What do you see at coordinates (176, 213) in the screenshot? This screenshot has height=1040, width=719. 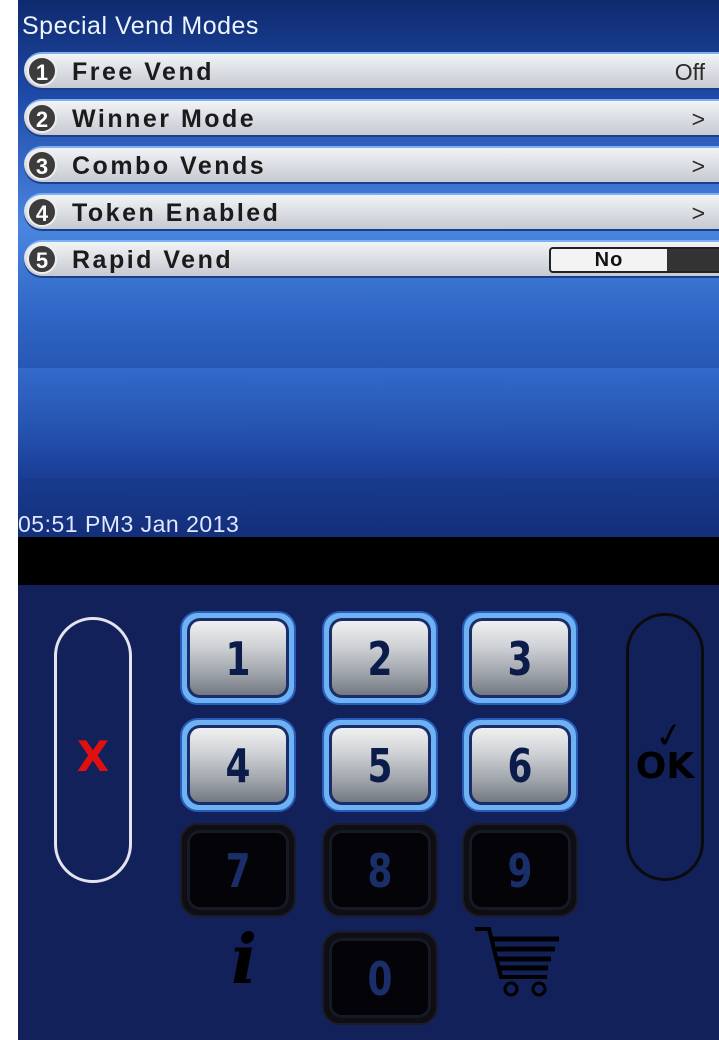 I see `menu-item-label: Token Enabled` at bounding box center [176, 213].